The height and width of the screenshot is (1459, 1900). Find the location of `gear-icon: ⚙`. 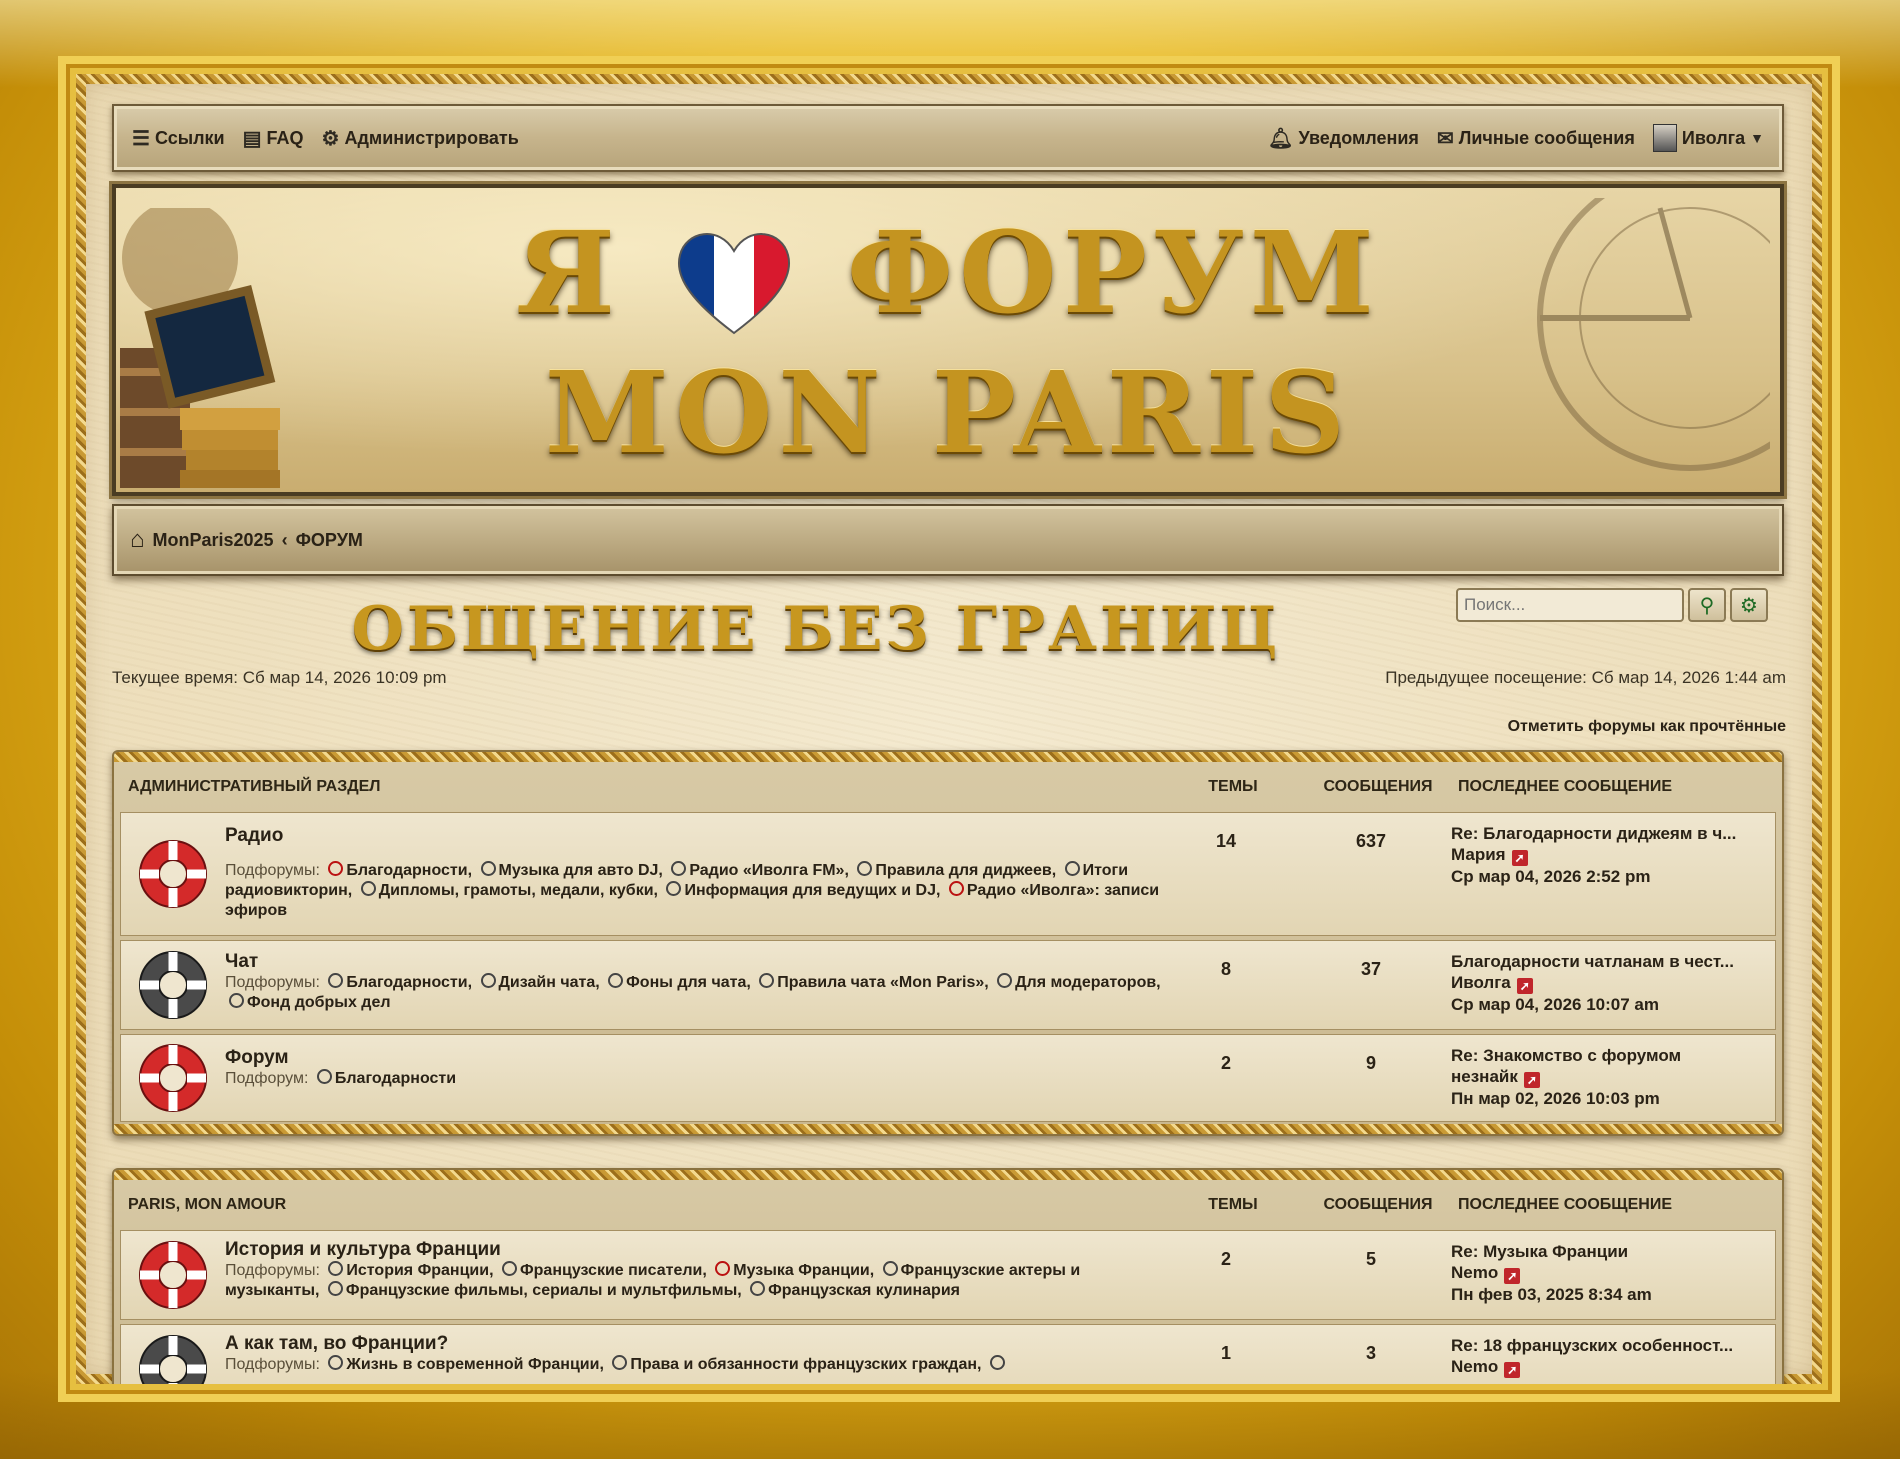

gear-icon: ⚙ is located at coordinates (1749, 605).